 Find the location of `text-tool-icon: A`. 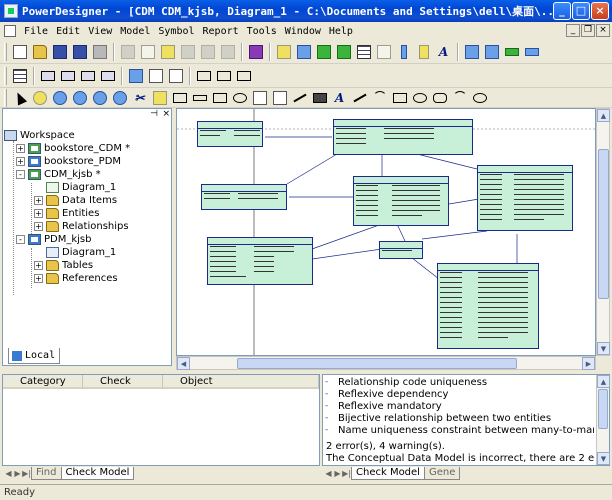

text-tool-icon: A is located at coordinates (339, 97).